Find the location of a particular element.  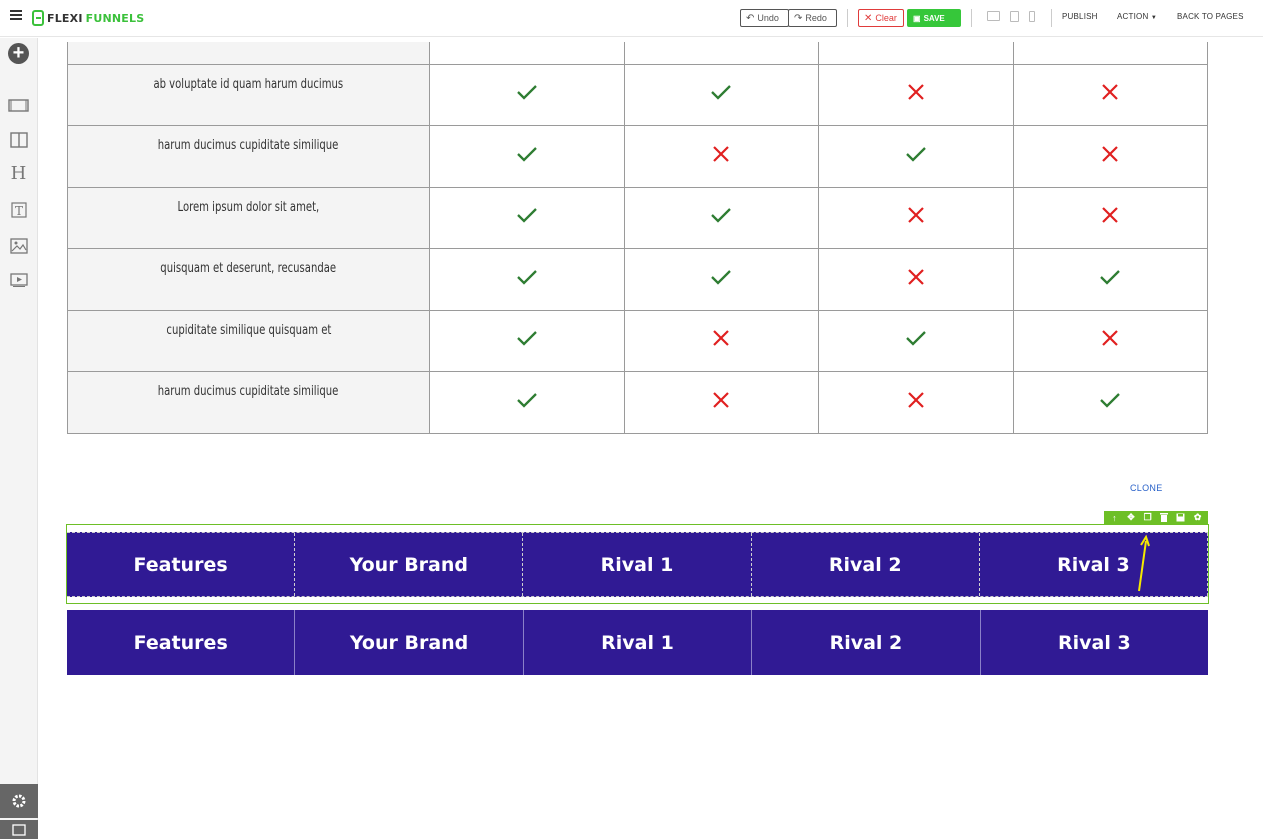

settings-gear-icon: ✿ is located at coordinates (1197, 517).